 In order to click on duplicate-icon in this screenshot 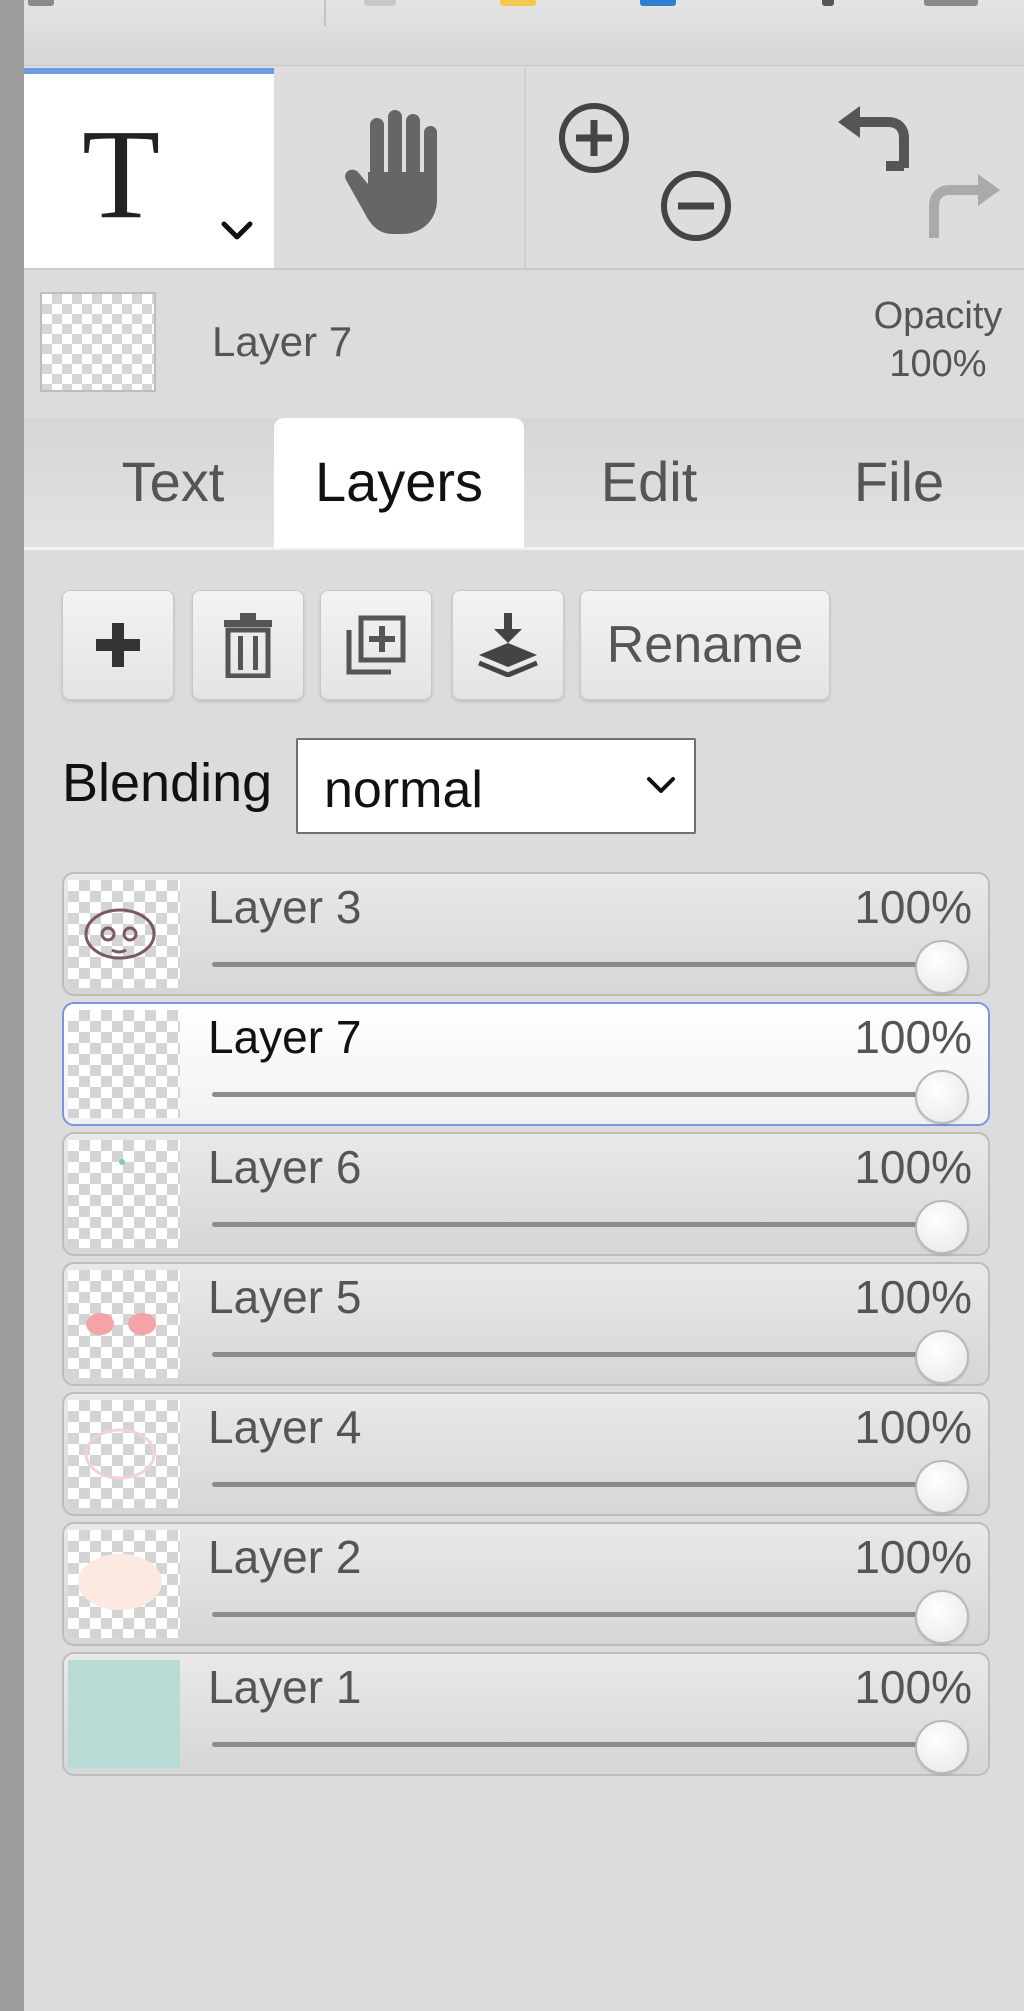, I will do `click(376, 645)`.